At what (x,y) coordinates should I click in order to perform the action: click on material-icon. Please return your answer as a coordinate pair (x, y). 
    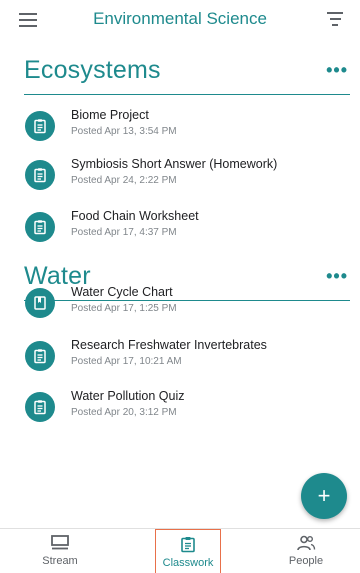
    Looking at the image, I should click on (40, 303).